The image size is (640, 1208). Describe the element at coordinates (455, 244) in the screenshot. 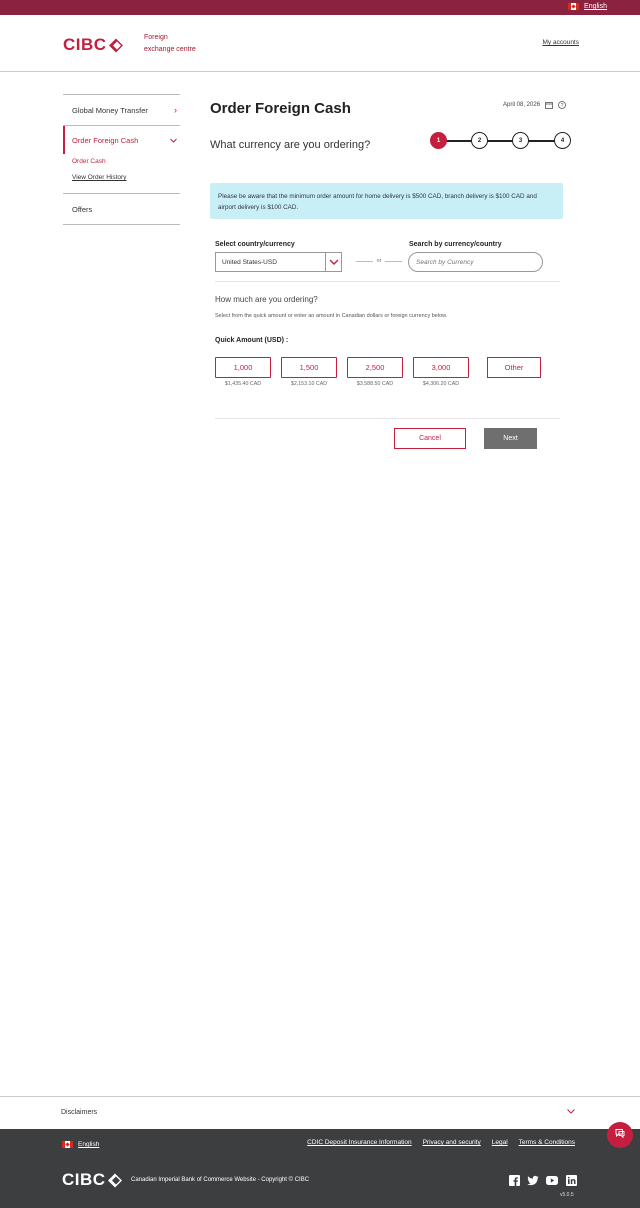

I see `search-currency-label: Search by currency/country` at that location.